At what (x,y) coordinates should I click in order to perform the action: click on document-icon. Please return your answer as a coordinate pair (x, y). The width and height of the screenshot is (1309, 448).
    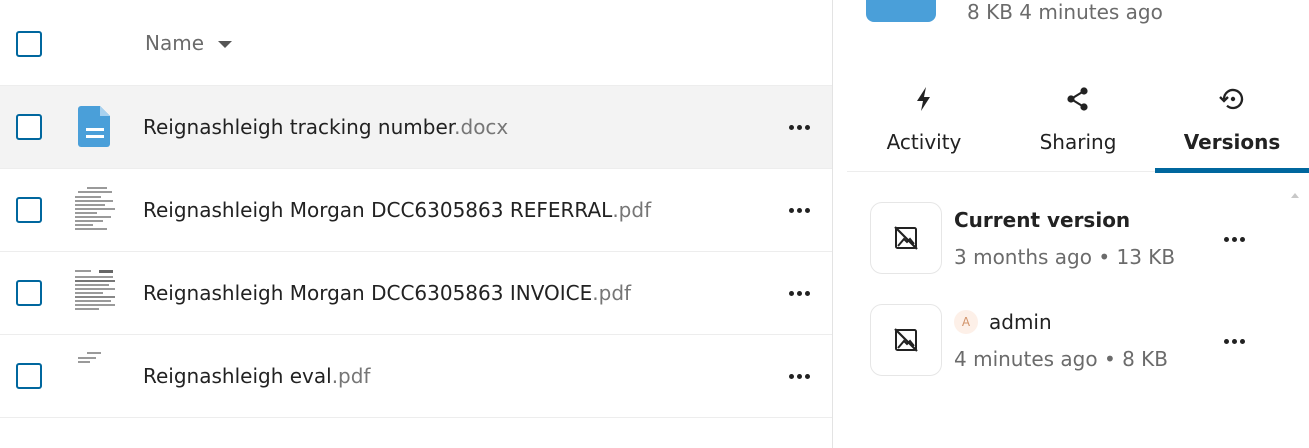
    Looking at the image, I should click on (95, 126).